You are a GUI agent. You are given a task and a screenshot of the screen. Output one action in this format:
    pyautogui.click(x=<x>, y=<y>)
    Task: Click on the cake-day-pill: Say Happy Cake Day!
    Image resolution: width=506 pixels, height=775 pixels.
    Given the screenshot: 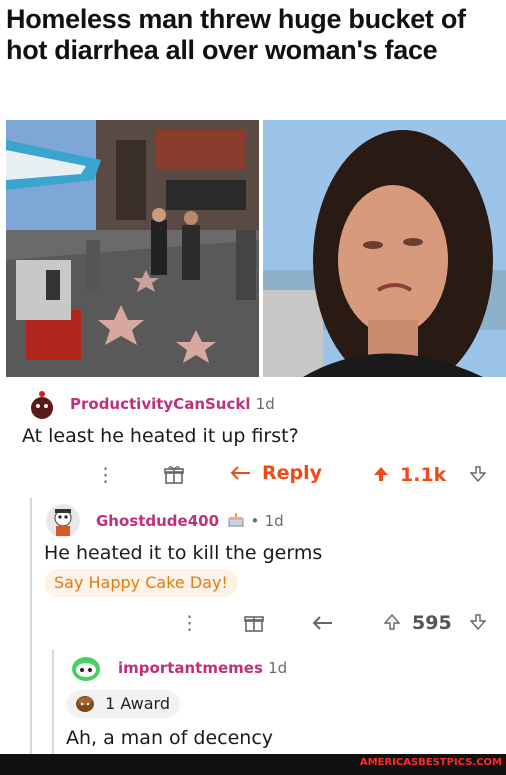 What is the action you would take?
    pyautogui.click(x=141, y=583)
    